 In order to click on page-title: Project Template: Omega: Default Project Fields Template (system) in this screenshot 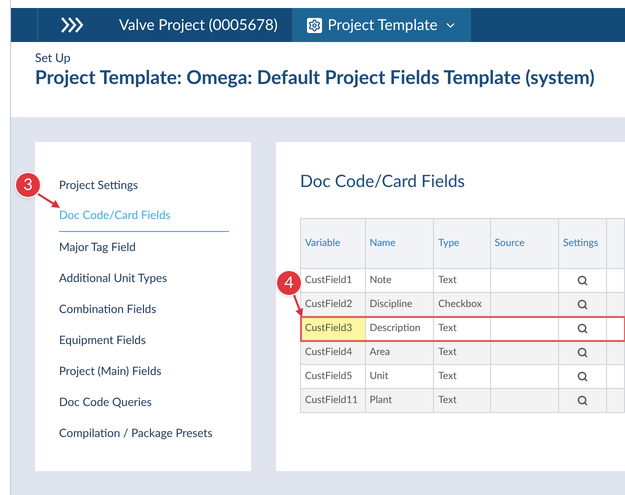, I will do `click(315, 78)`.